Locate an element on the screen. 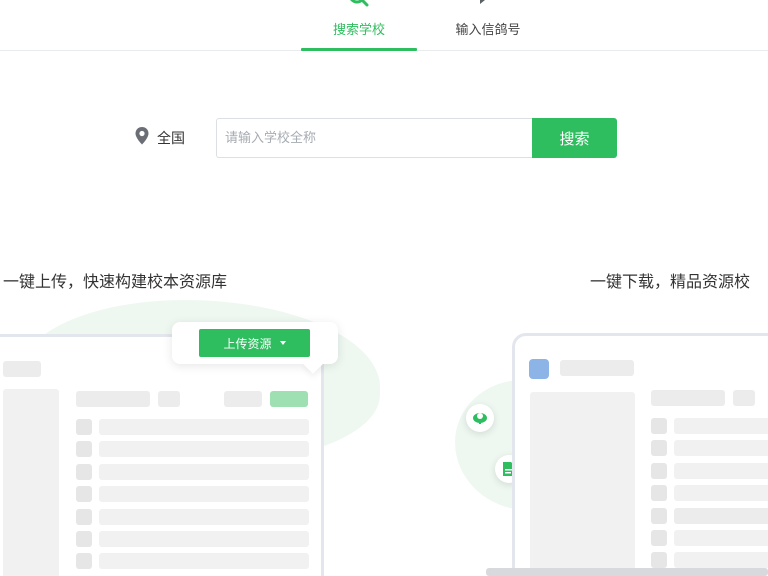  mock-blue-square is located at coordinates (539, 369).